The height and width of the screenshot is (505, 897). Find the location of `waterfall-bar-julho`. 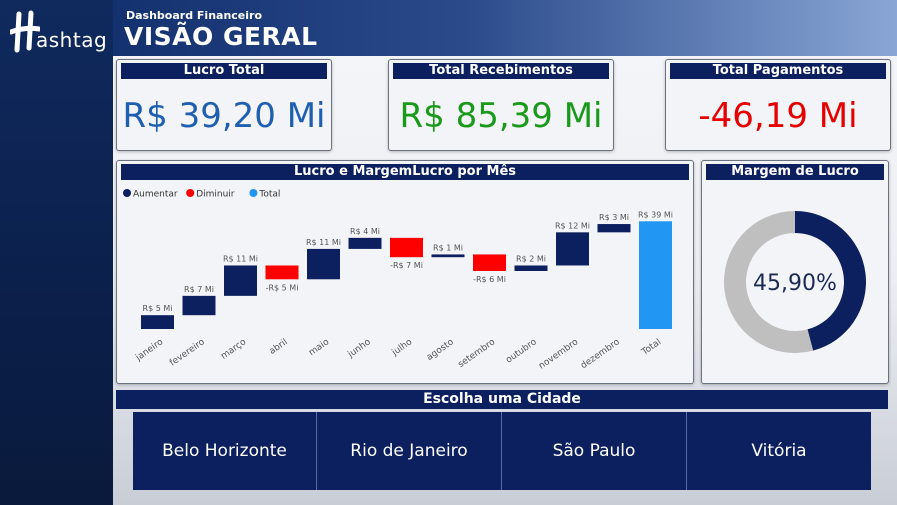

waterfall-bar-julho is located at coordinates (406, 247).